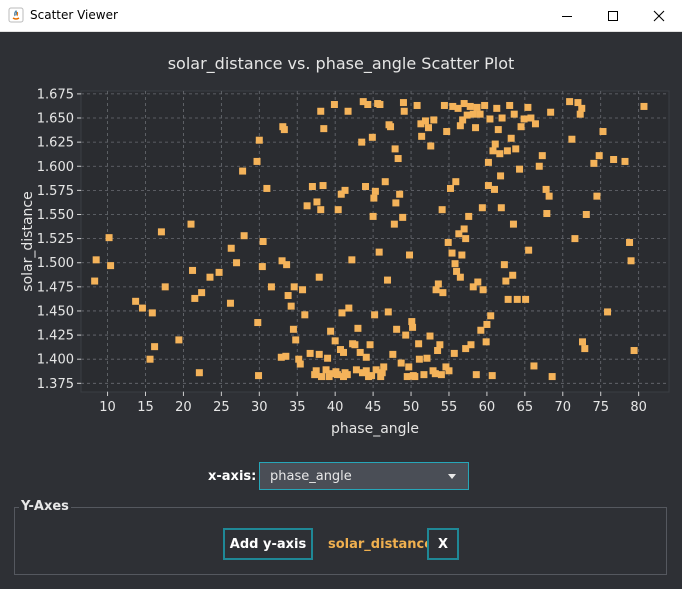  Describe the element at coordinates (443, 544) in the screenshot. I see `remove-y-axis-button: X` at that location.